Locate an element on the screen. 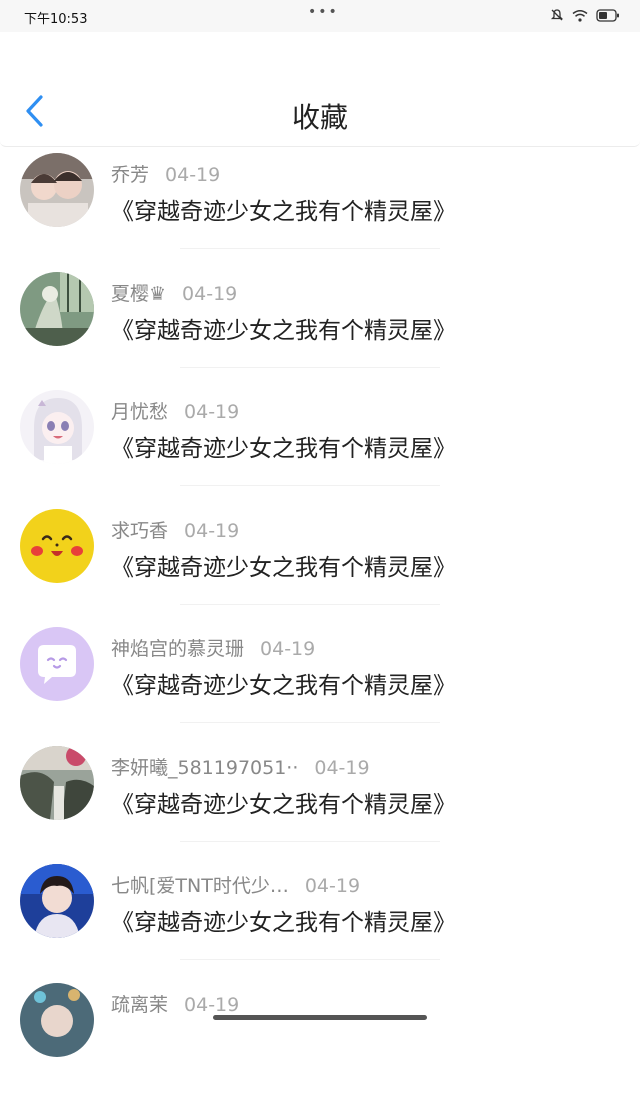 This screenshot has height=1094, width=640. status-icons is located at coordinates (585, 15).